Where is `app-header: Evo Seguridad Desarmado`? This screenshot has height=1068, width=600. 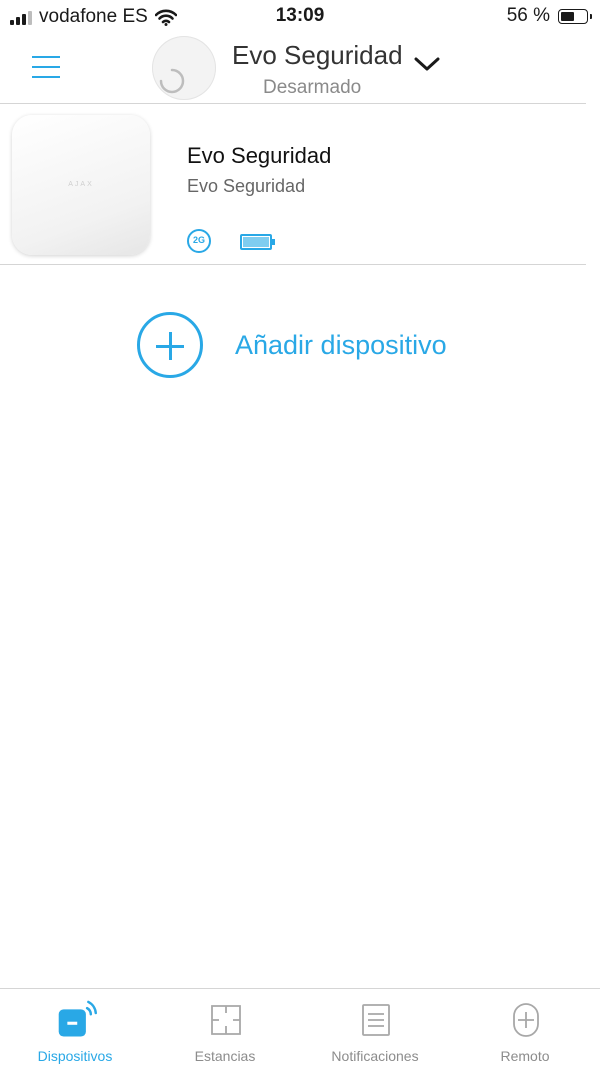
app-header: Evo Seguridad Desarmado is located at coordinates (300, 68).